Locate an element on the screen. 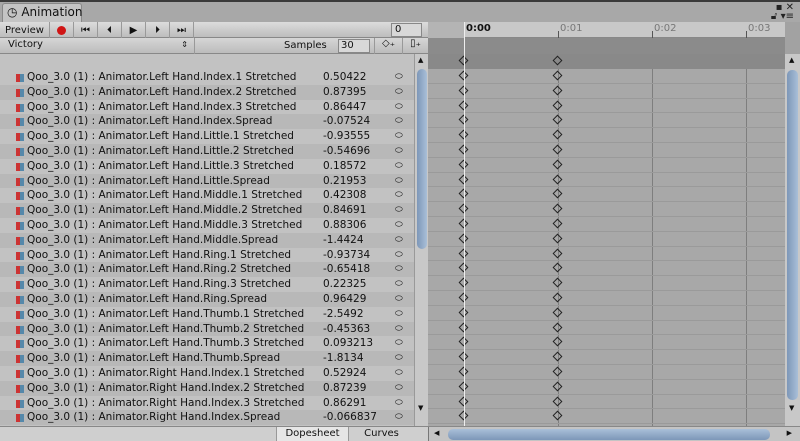 This screenshot has width=800, height=441. property-value: 0.093213 is located at coordinates (348, 343).